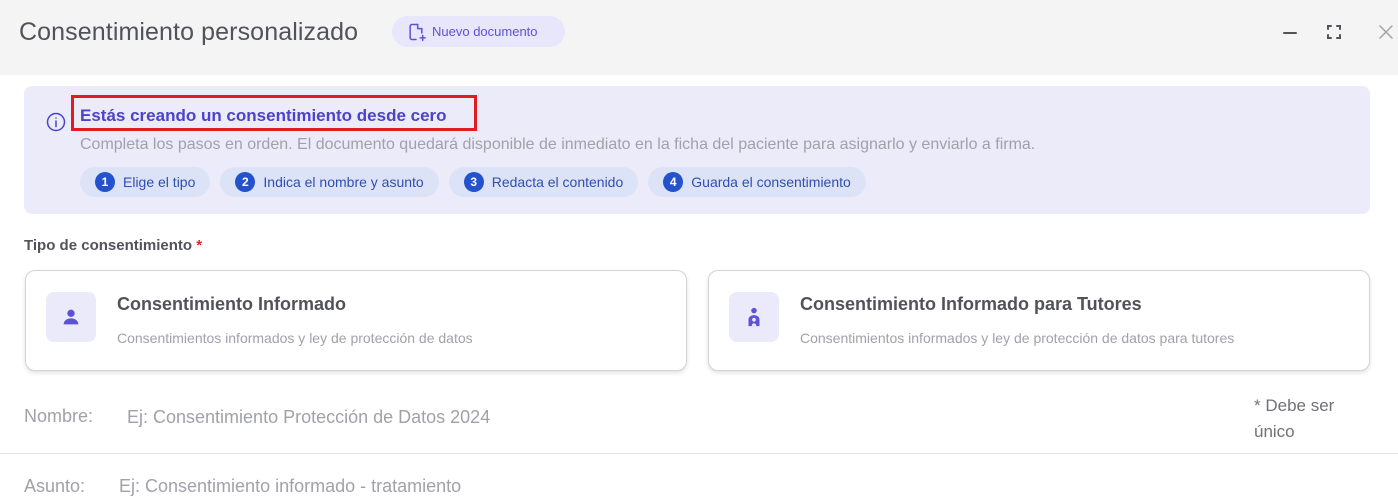 This screenshot has width=1398, height=501. What do you see at coordinates (159, 182) in the screenshot?
I see `step-label: Elige el tipo` at bounding box center [159, 182].